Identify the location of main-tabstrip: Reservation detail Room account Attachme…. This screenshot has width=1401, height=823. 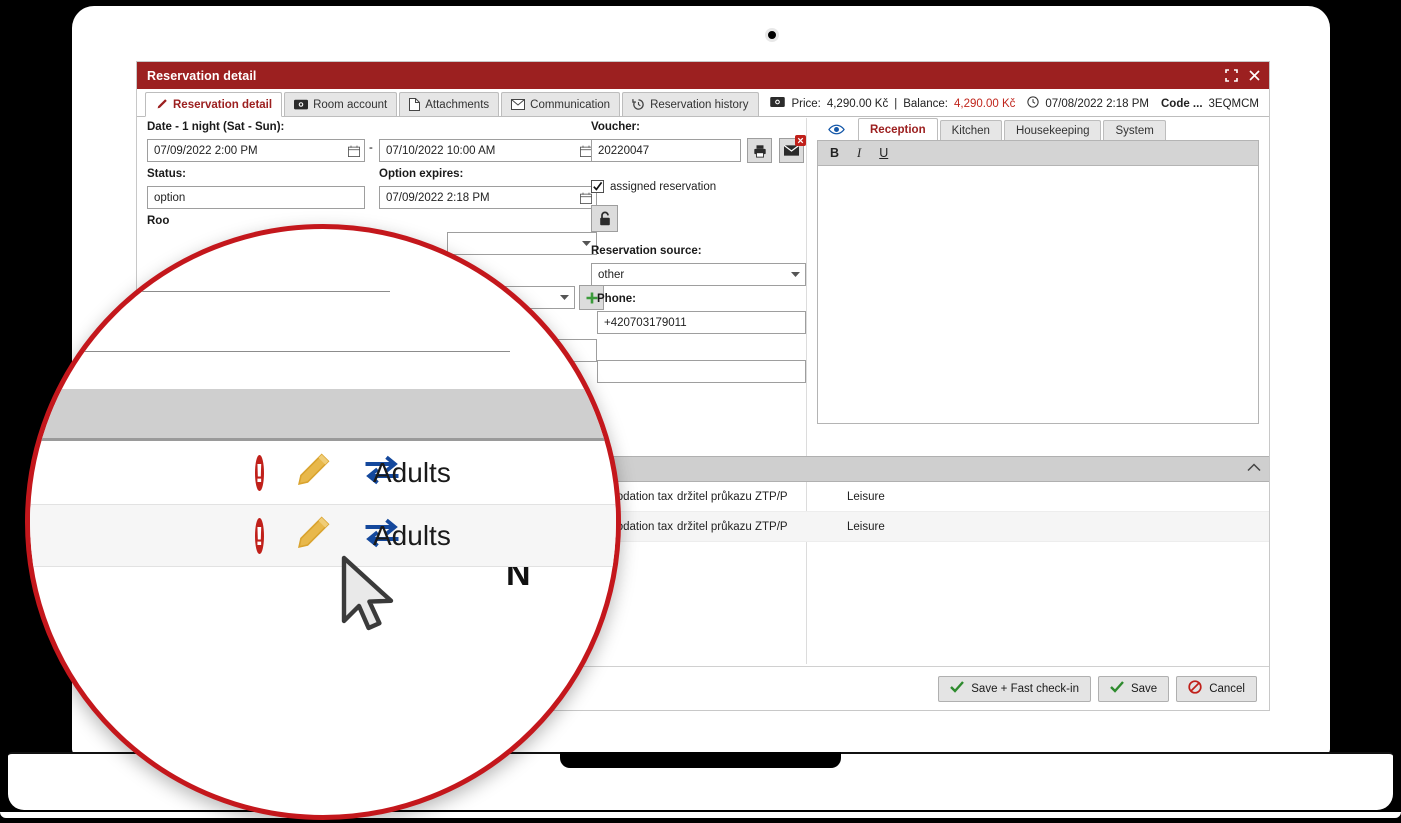
(703, 103).